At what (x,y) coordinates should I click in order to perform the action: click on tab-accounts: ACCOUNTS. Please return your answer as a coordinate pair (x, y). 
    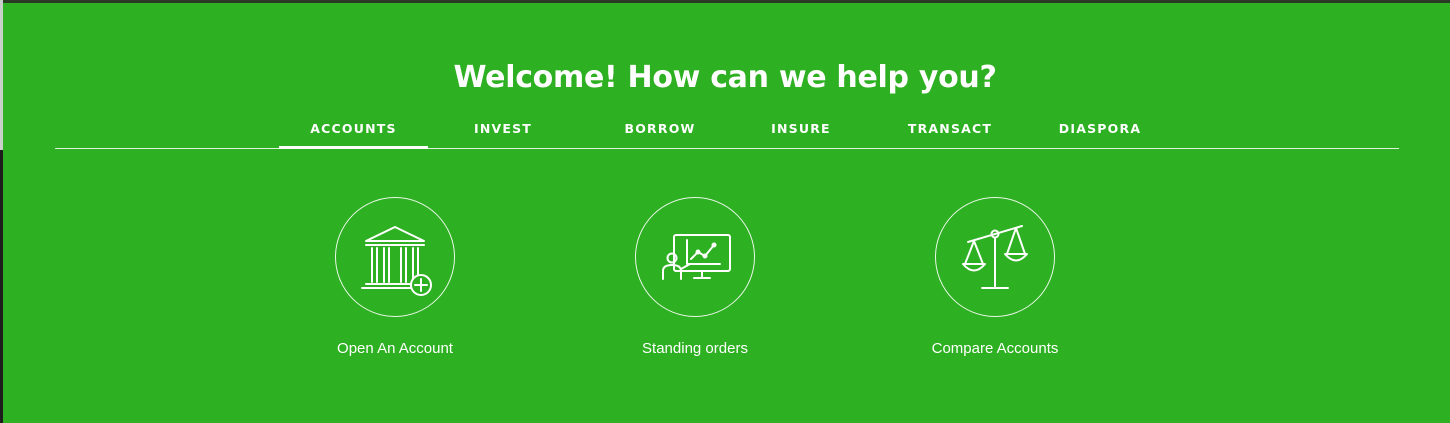
    Looking at the image, I should click on (353, 130).